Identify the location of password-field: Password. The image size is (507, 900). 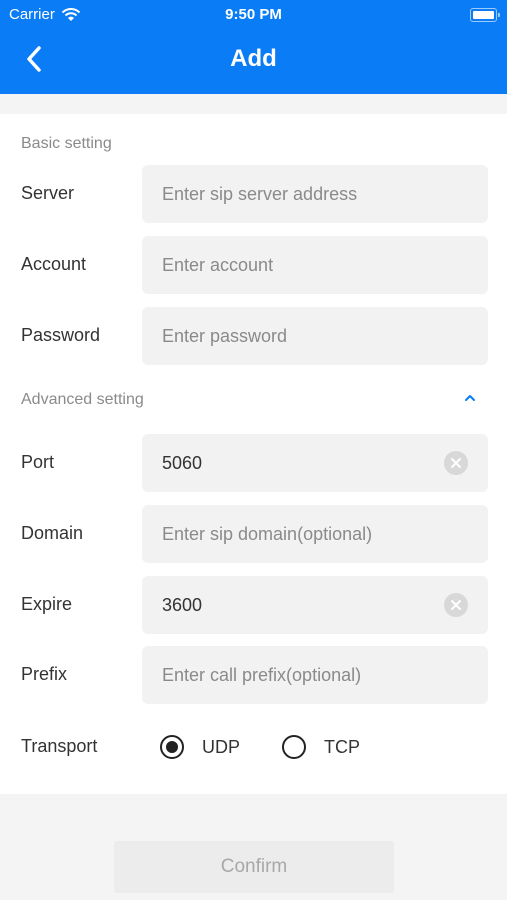
(253, 337).